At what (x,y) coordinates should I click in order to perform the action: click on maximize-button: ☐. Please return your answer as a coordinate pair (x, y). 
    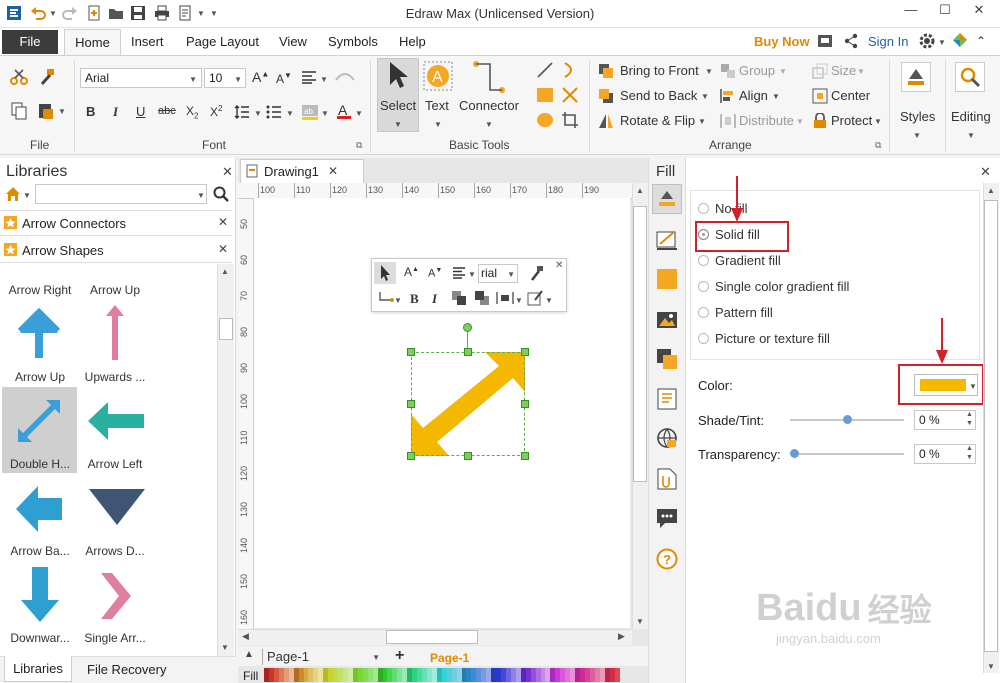
    Looking at the image, I should click on (945, 12).